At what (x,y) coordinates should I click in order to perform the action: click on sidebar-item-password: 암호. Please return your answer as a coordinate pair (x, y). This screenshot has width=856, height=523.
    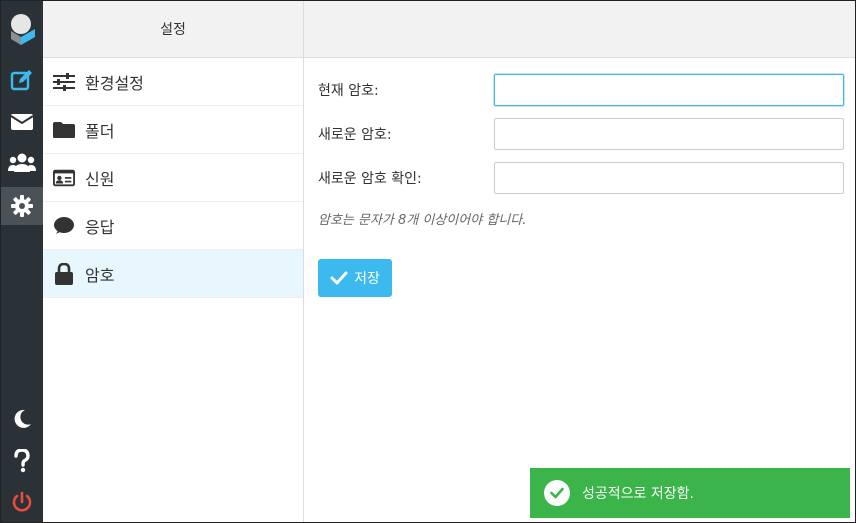
    Looking at the image, I should click on (173, 274).